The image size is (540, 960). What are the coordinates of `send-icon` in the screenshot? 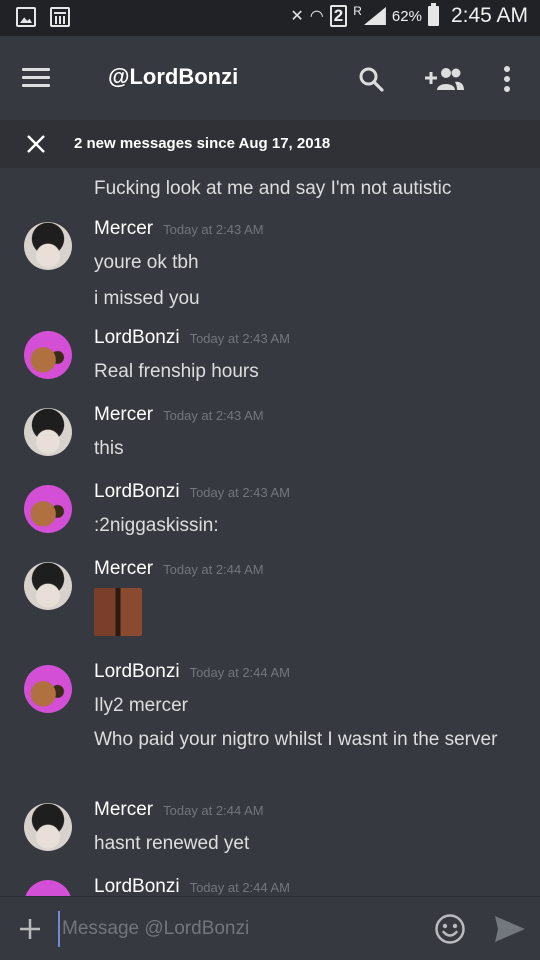 It's located at (510, 929).